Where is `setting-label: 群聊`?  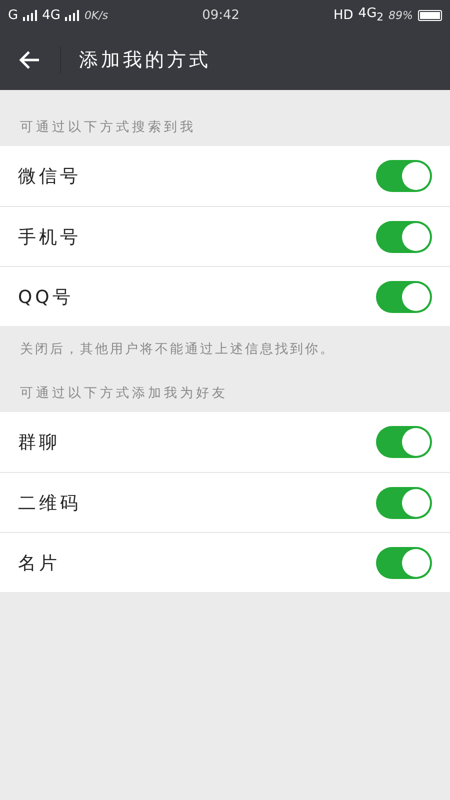
setting-label: 群聊 is located at coordinates (39, 442).